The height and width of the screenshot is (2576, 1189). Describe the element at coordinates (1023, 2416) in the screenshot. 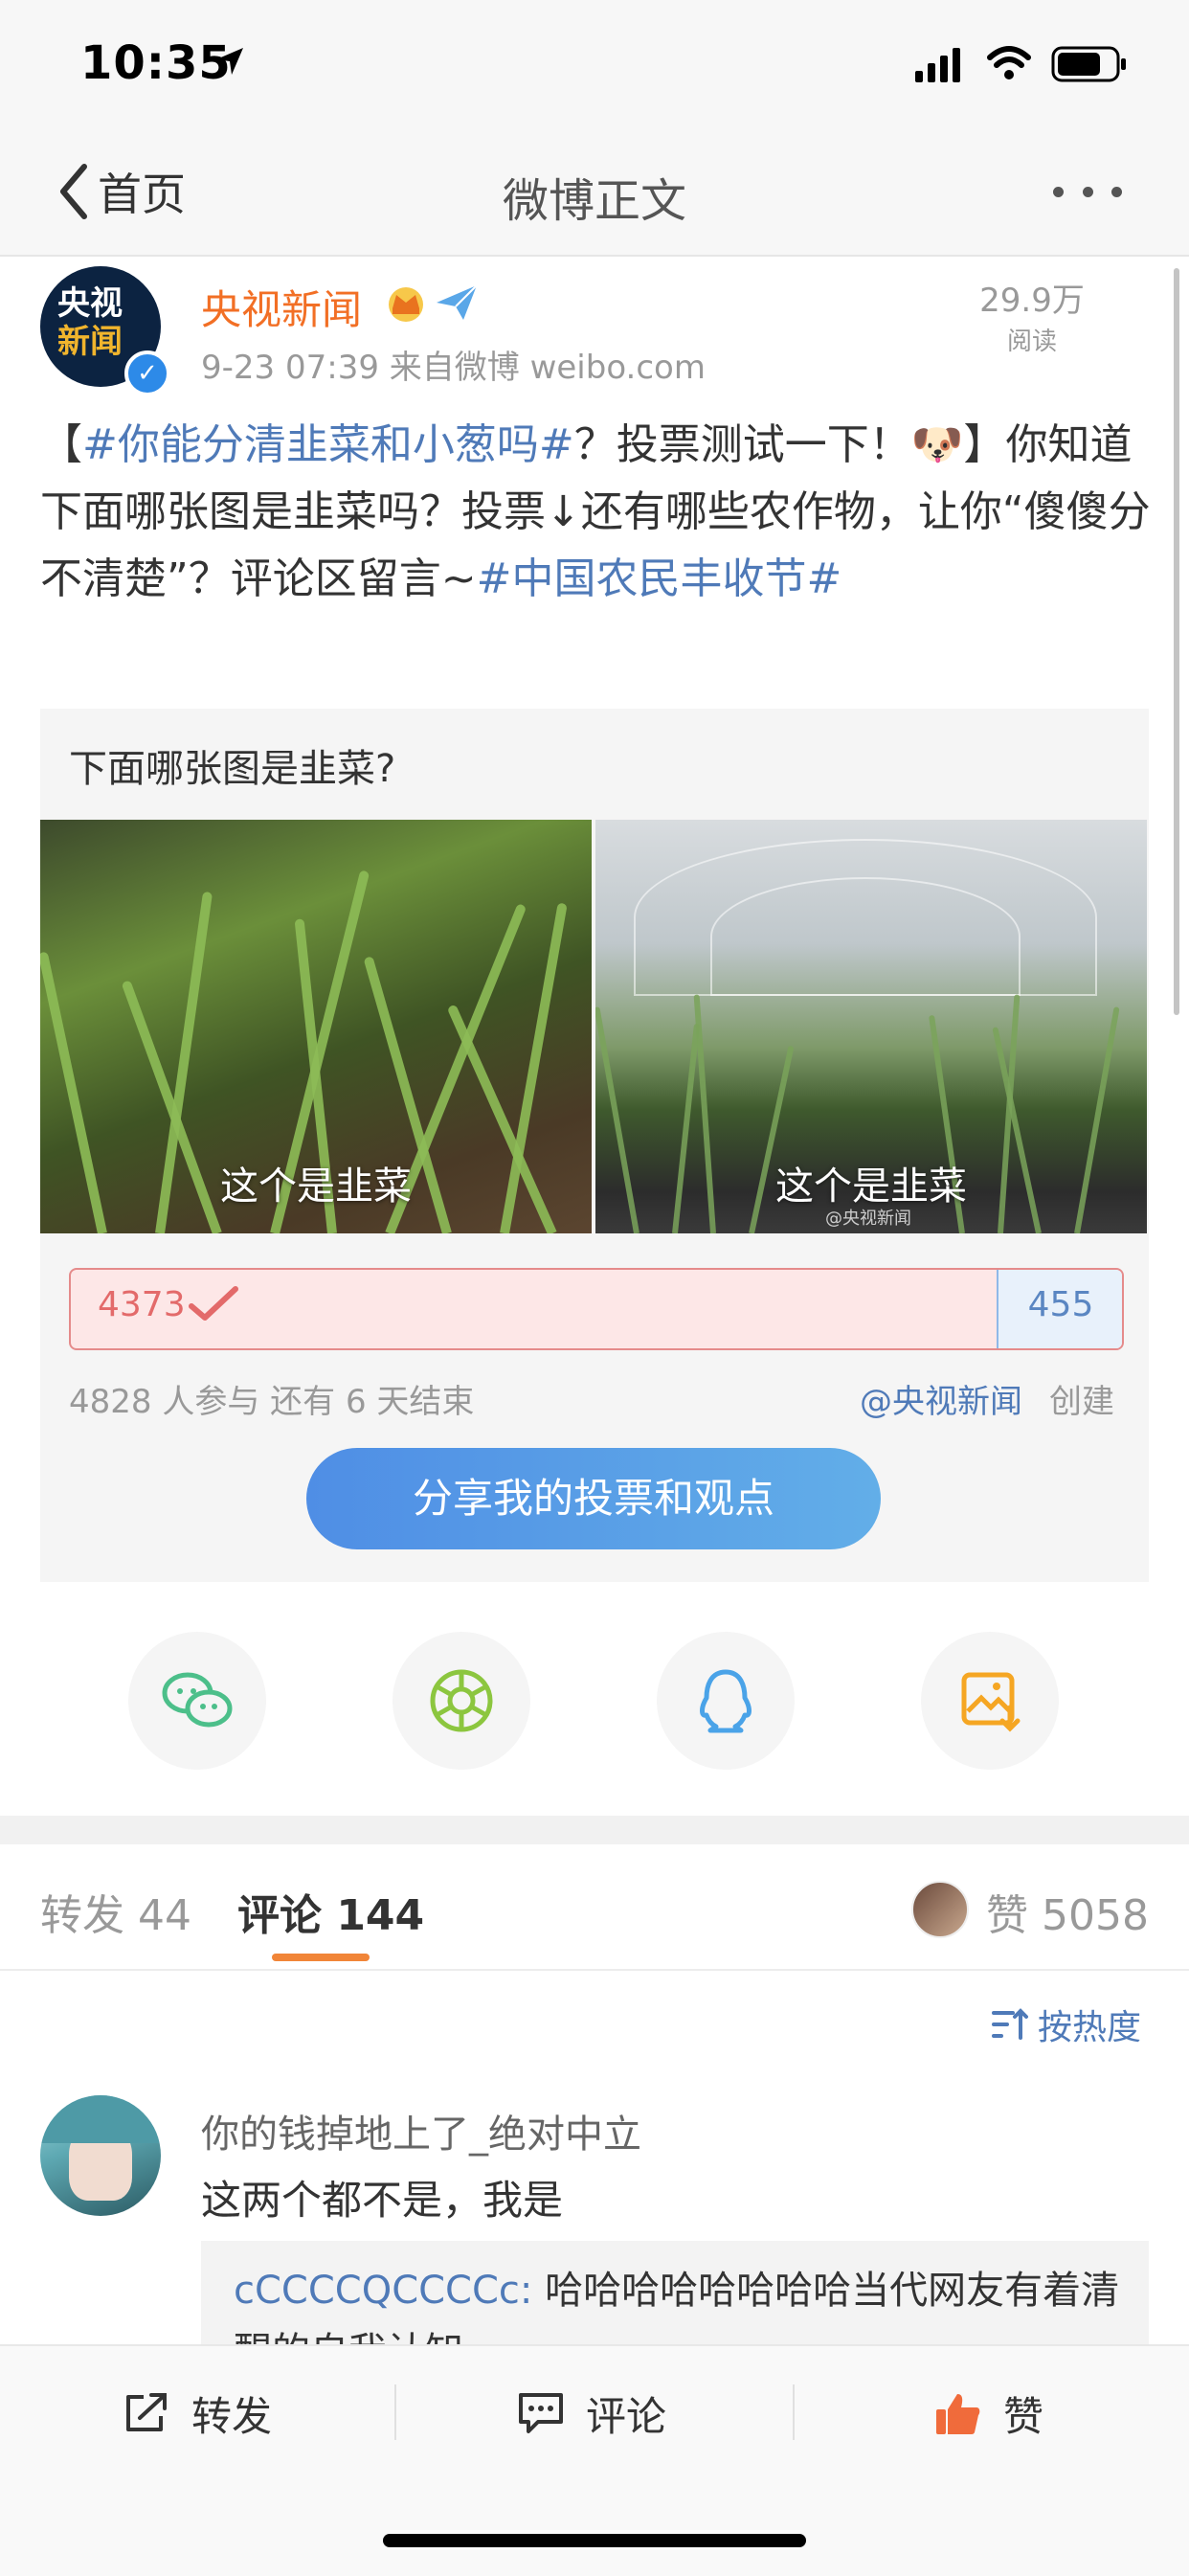

I see `like-label: 赞` at that location.